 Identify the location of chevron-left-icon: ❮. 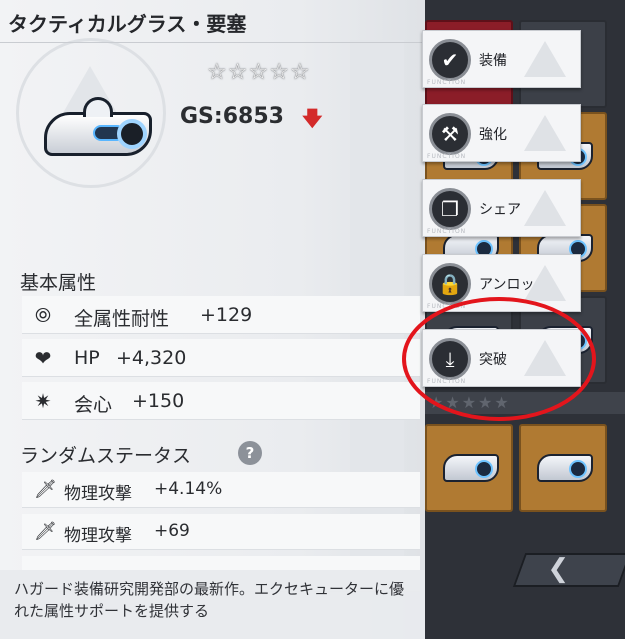
(558, 569).